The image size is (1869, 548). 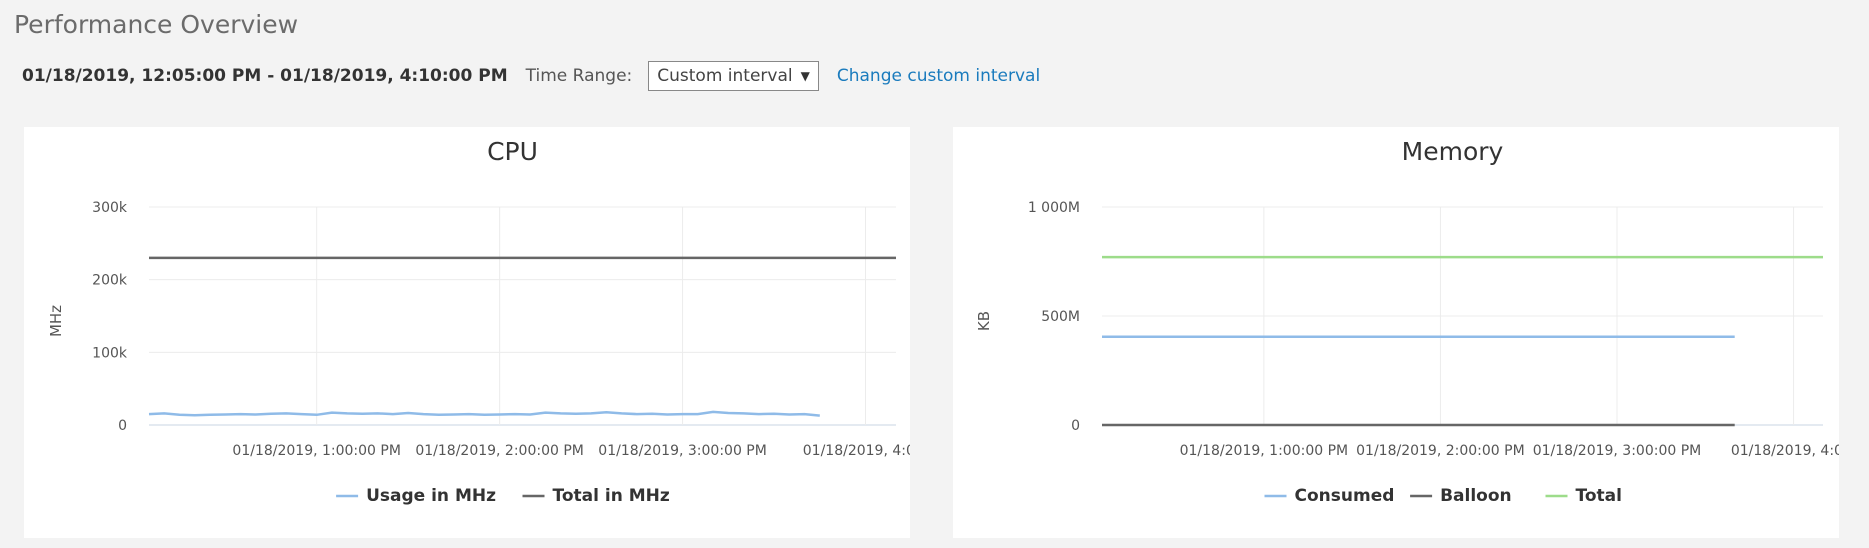 What do you see at coordinates (431, 496) in the screenshot?
I see `legend-label: Usage in MHz` at bounding box center [431, 496].